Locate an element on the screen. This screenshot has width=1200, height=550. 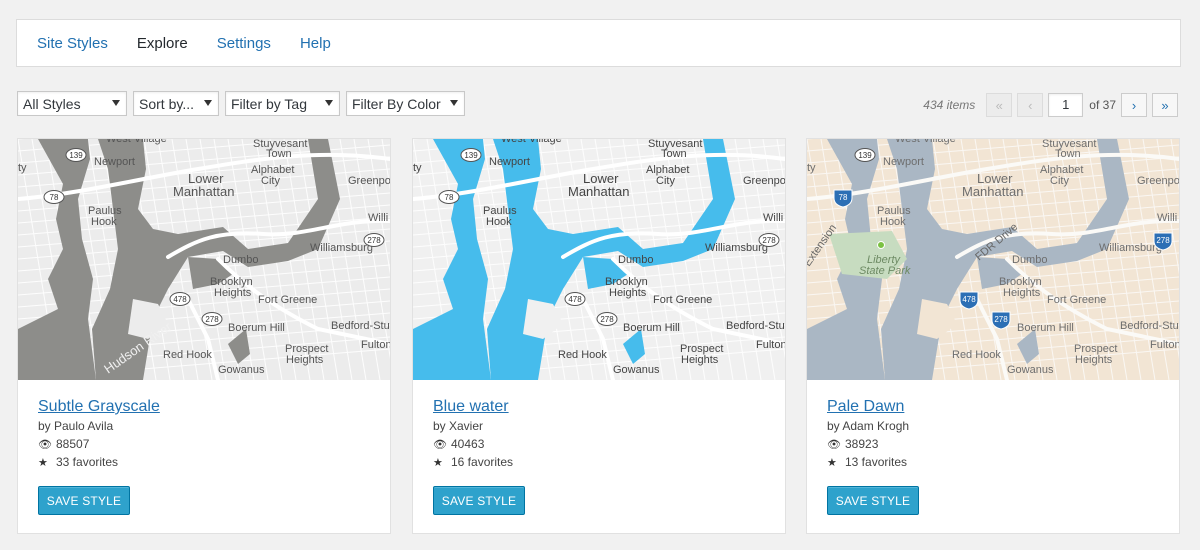
last-page-button: » is located at coordinates (1165, 105).